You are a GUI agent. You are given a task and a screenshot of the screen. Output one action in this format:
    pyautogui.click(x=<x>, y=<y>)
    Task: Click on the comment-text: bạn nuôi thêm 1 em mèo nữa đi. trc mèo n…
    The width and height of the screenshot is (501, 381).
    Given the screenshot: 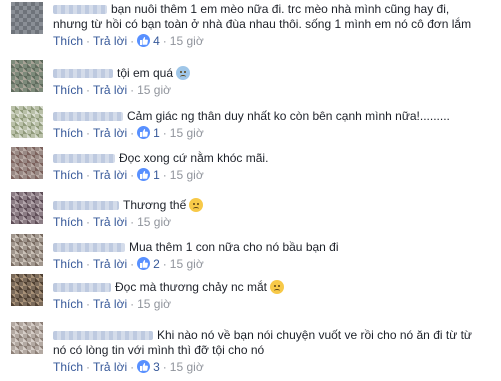 What is the action you would take?
    pyautogui.click(x=280, y=9)
    